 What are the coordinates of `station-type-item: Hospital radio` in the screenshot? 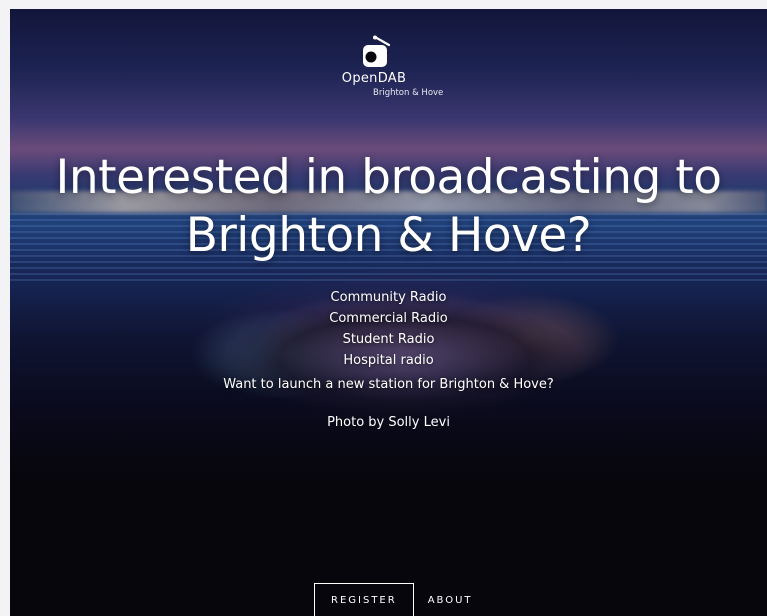 It's located at (388, 360).